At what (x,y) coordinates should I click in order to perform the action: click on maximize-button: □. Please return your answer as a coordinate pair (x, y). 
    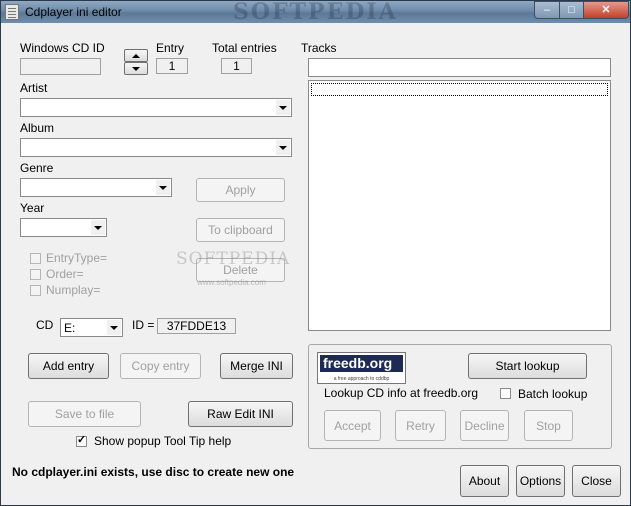
    Looking at the image, I should click on (571, 10).